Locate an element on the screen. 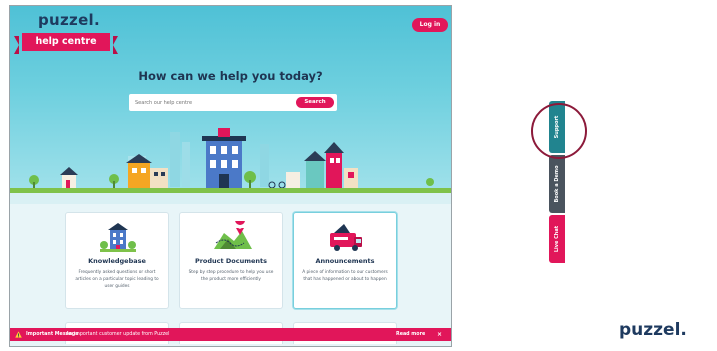 This screenshot has height=351, width=717. live-chat-tab: Live Chat is located at coordinates (557, 239).